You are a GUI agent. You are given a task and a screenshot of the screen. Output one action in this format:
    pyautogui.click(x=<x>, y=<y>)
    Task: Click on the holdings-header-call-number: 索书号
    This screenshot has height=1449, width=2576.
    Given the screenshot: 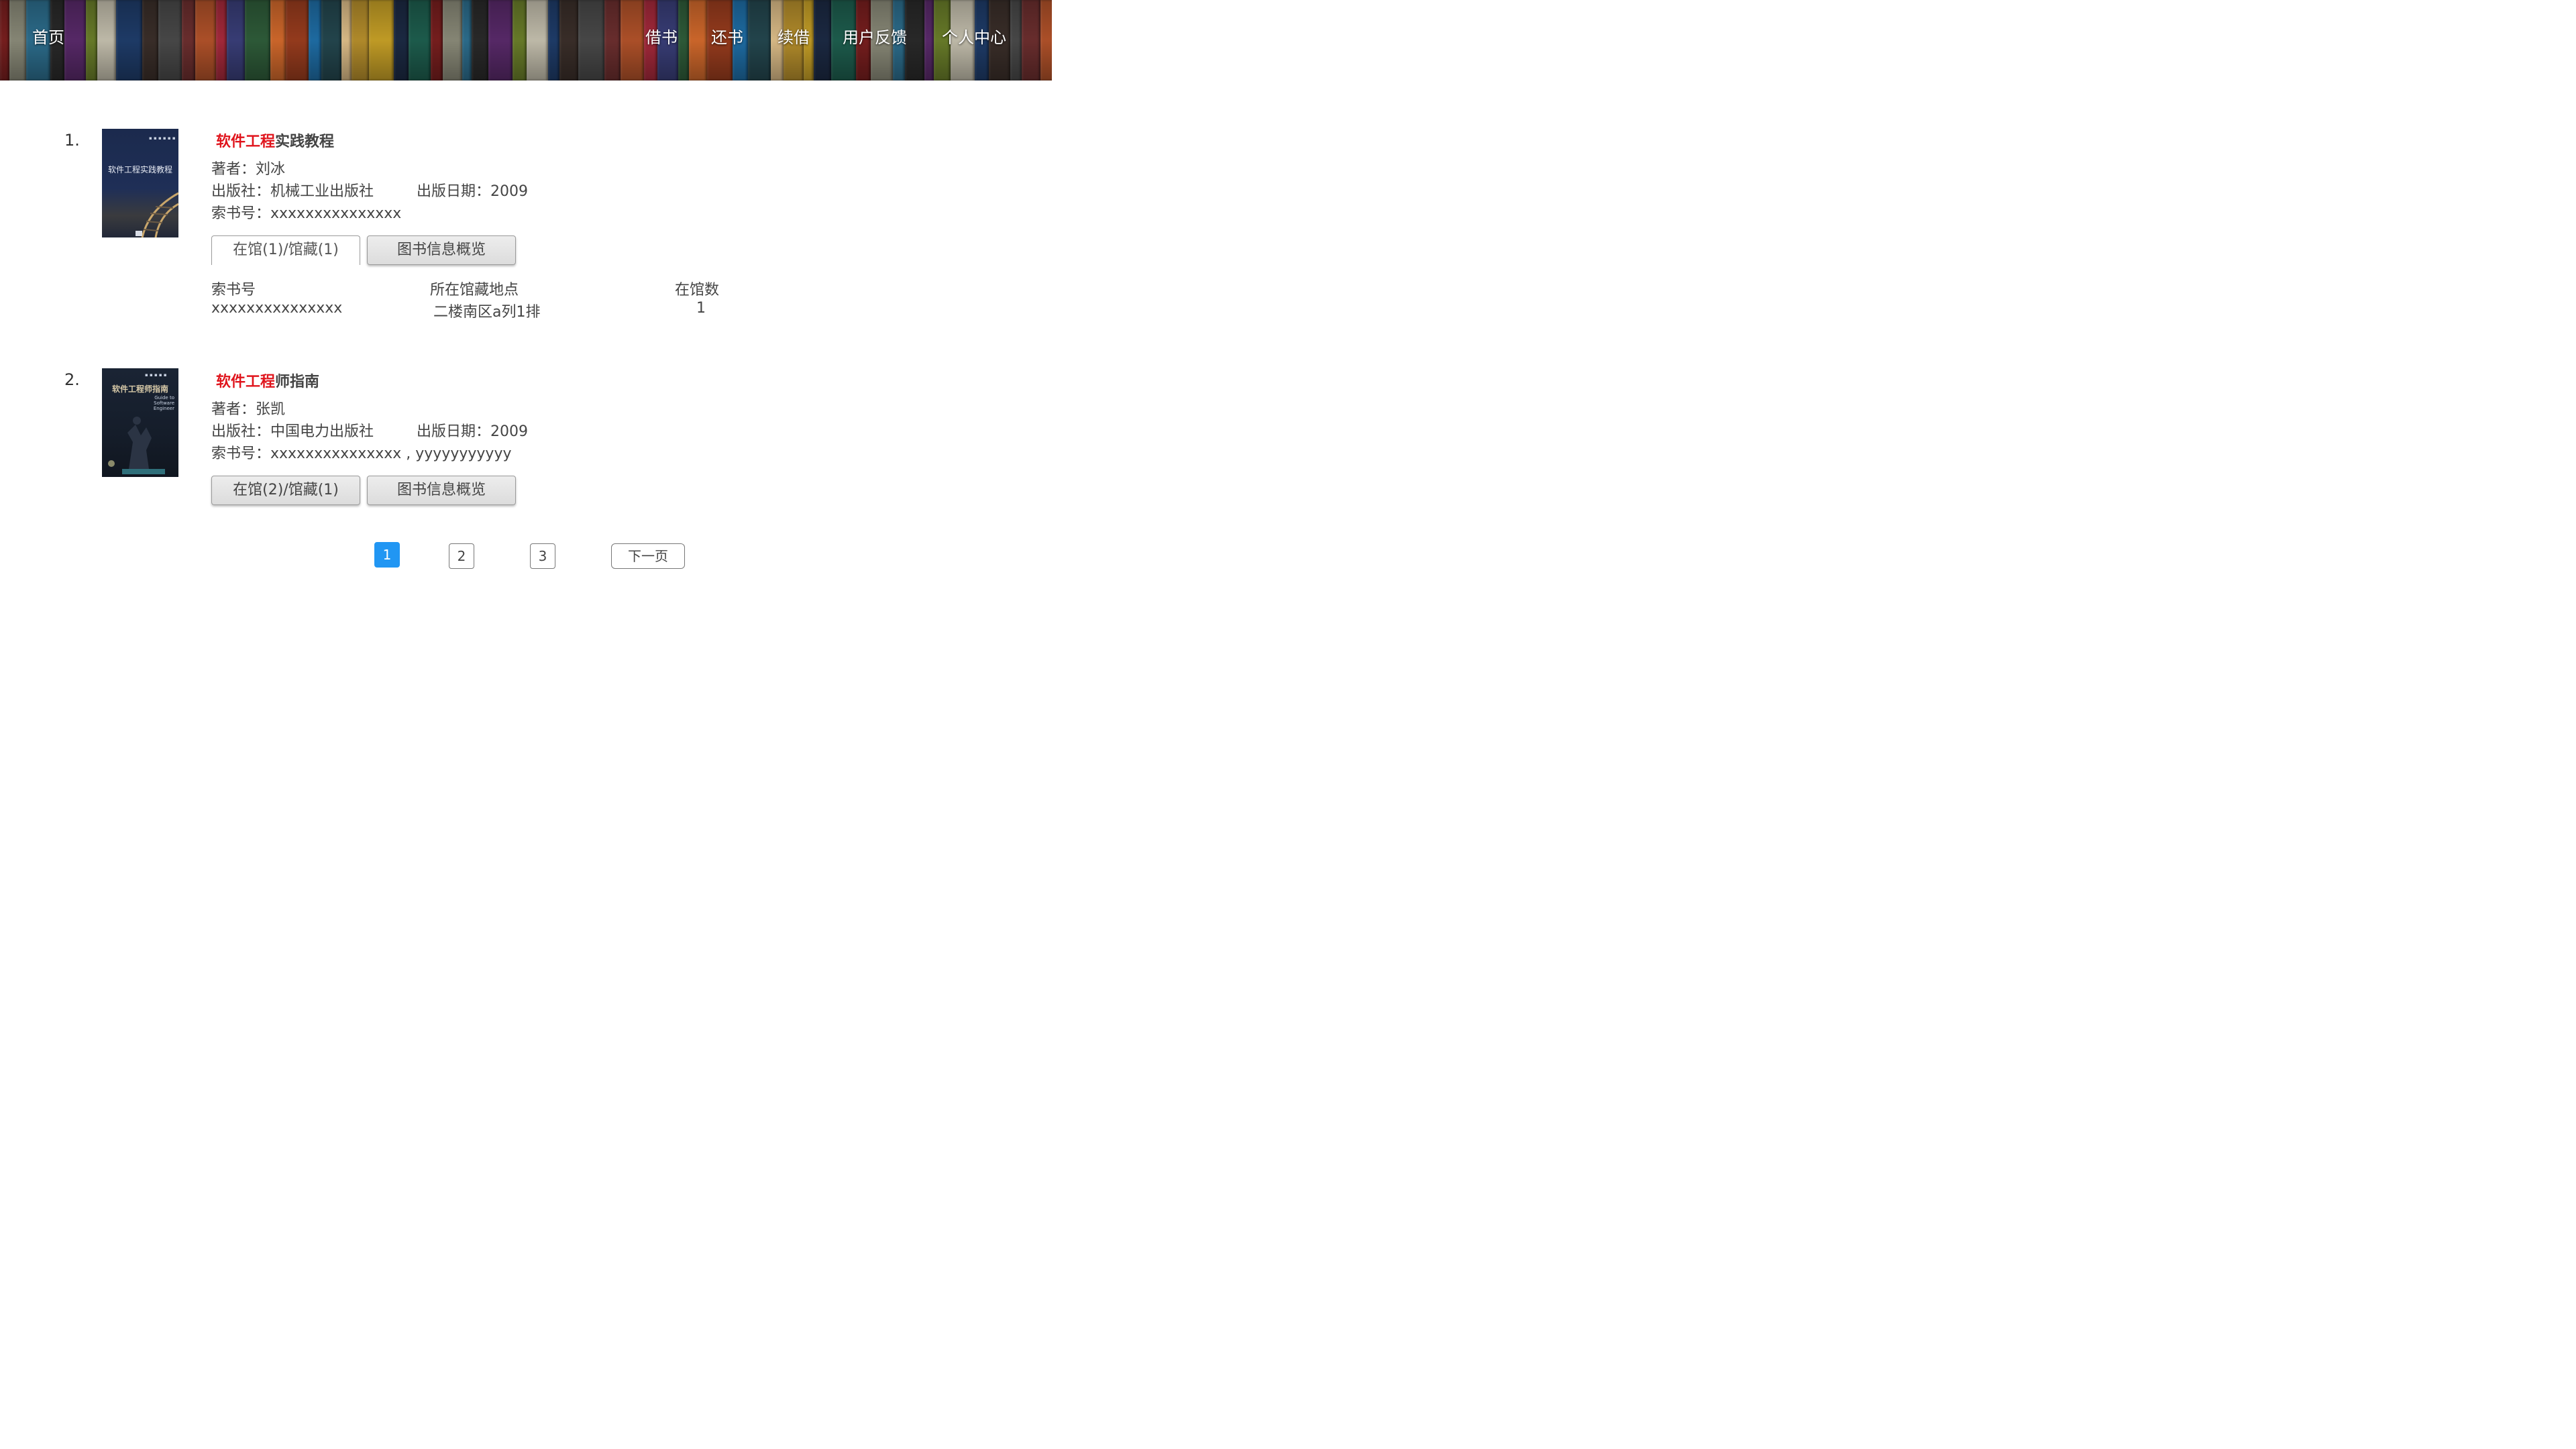 What is the action you would take?
    pyautogui.click(x=233, y=290)
    